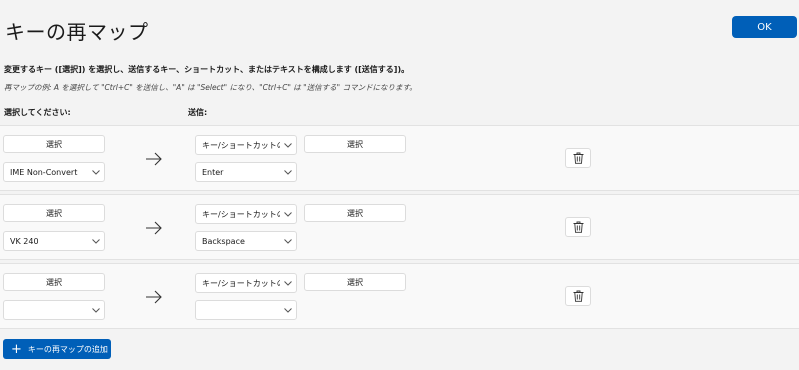 Image resolution: width=799 pixels, height=370 pixels. I want to click on ok-button: OK, so click(764, 27).